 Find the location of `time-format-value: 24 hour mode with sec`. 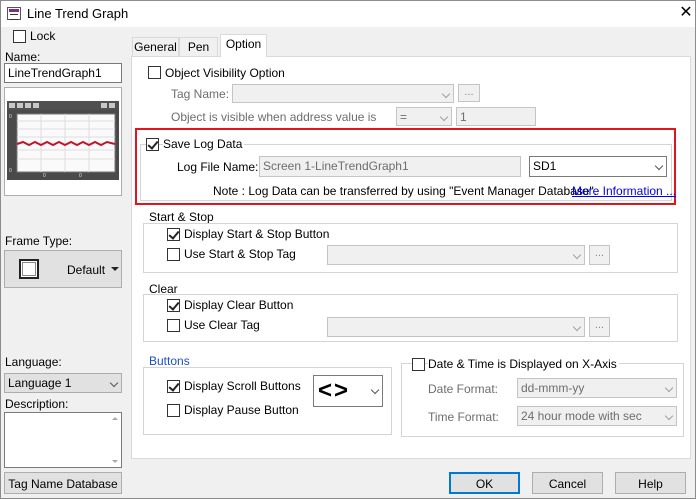

time-format-value: 24 hour mode with sec is located at coordinates (581, 416).